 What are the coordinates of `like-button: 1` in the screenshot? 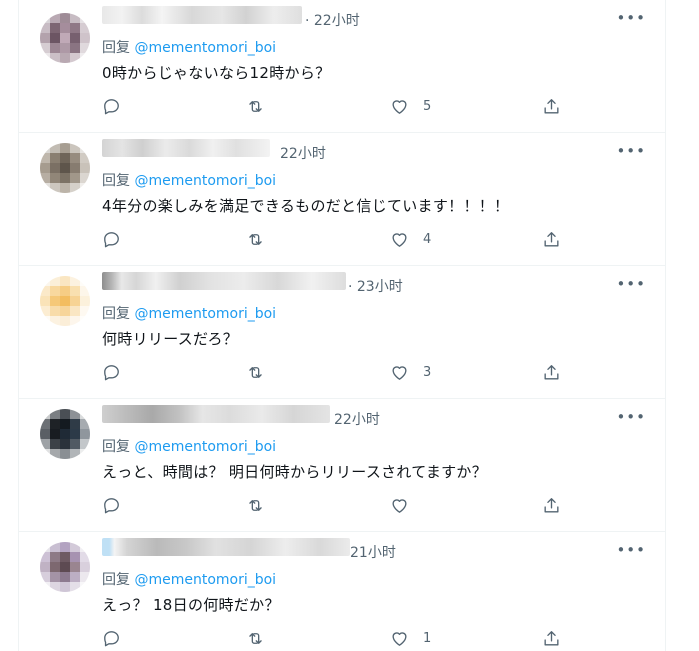 It's located at (410, 638).